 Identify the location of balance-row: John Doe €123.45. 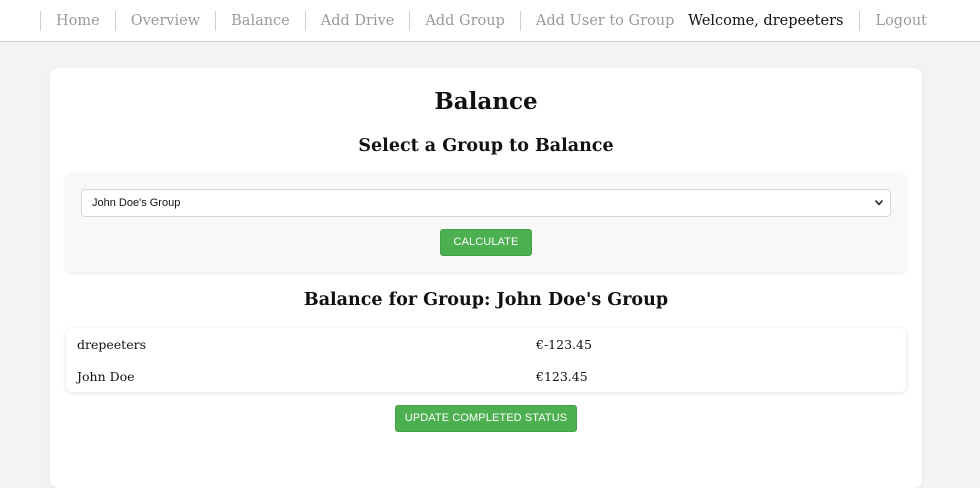
(486, 378).